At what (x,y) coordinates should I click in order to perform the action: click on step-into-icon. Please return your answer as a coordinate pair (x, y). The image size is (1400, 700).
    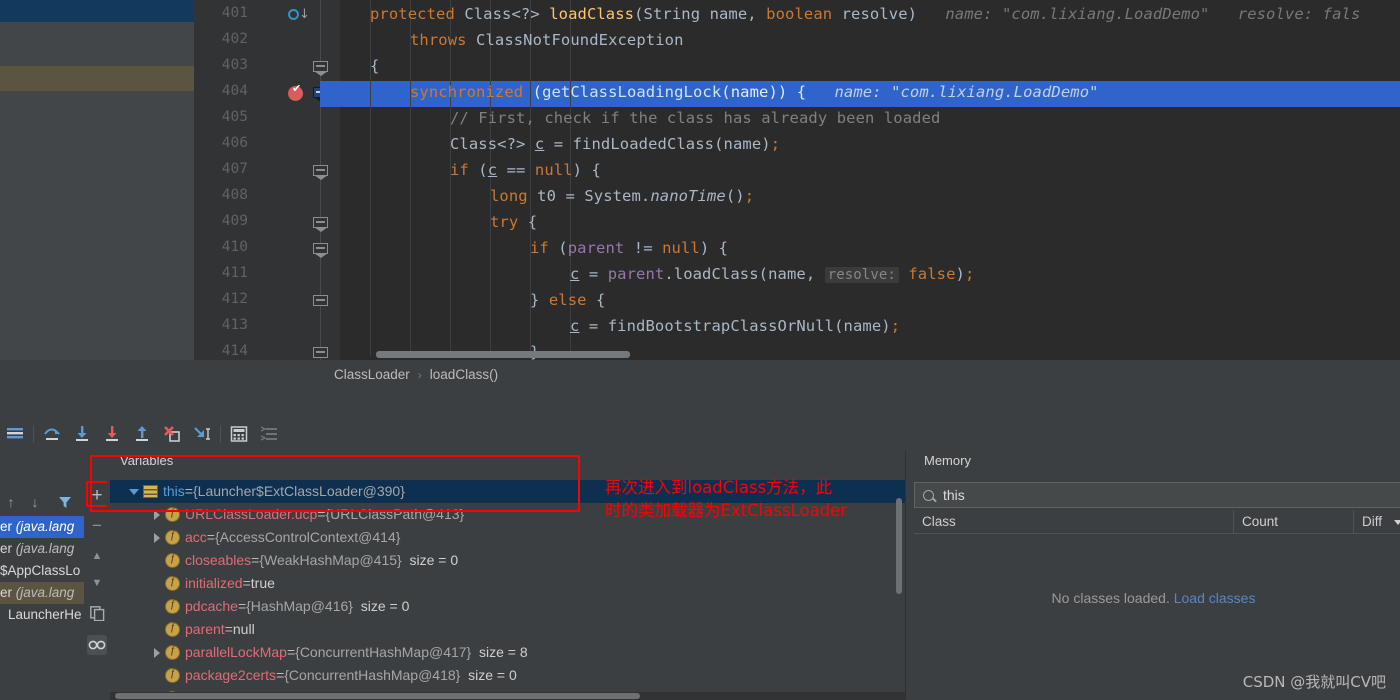
    Looking at the image, I should click on (82, 434).